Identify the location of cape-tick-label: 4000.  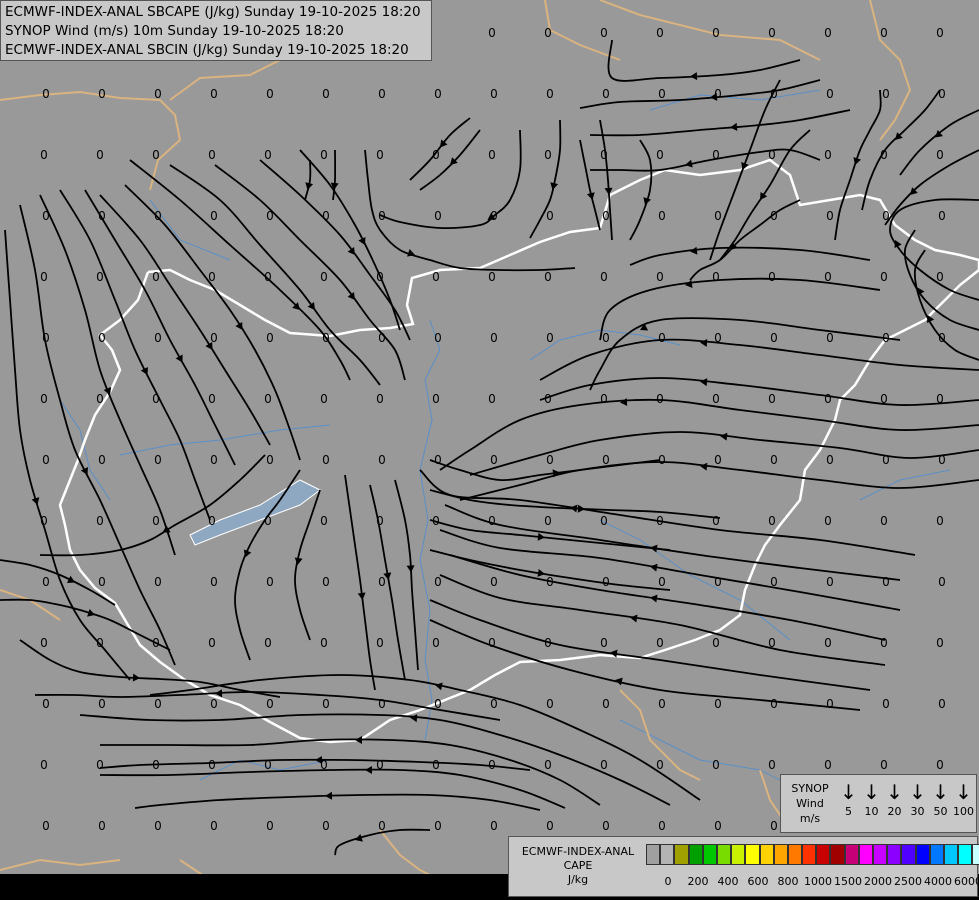
(938, 881).